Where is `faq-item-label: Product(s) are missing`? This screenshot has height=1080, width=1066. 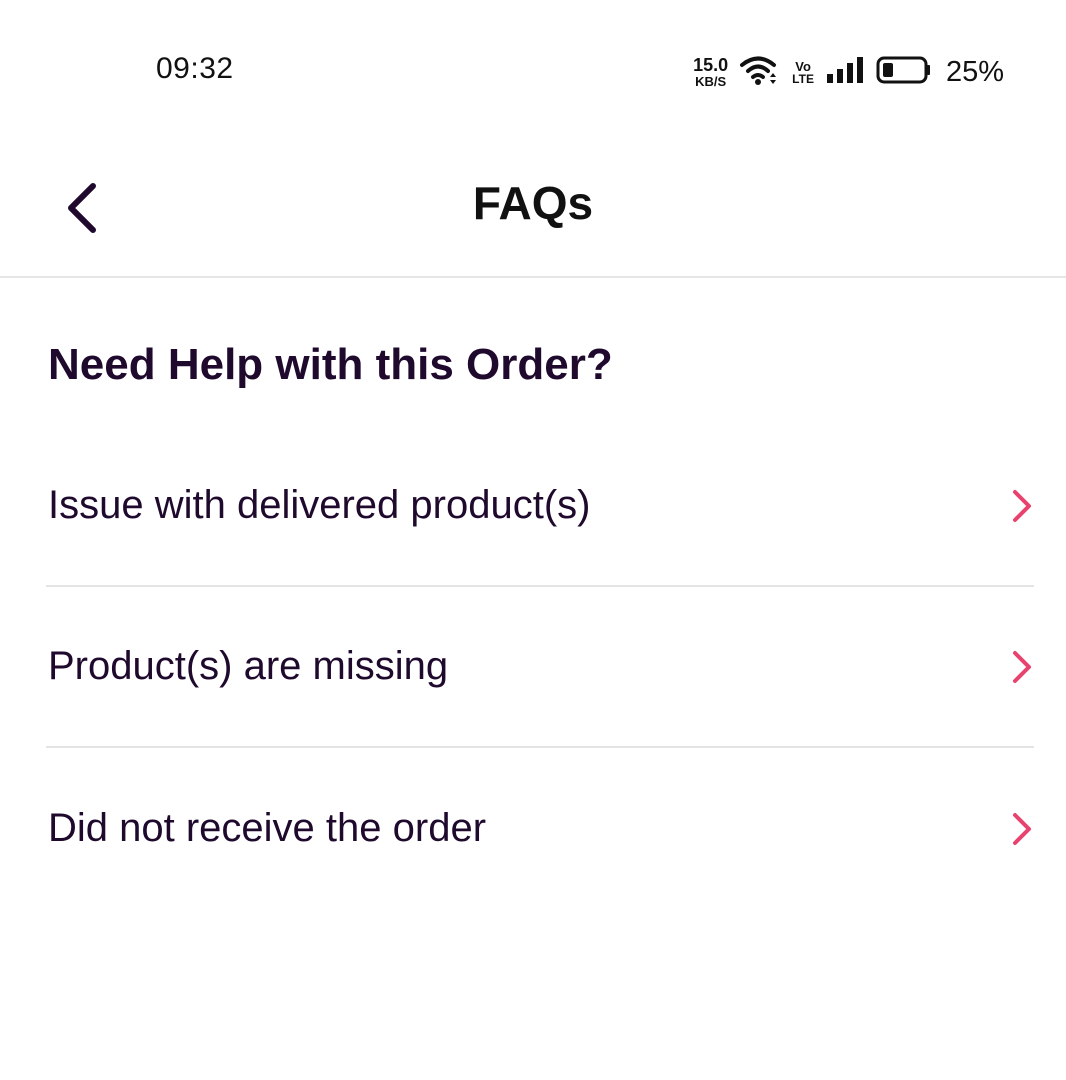 faq-item-label: Product(s) are missing is located at coordinates (248, 666).